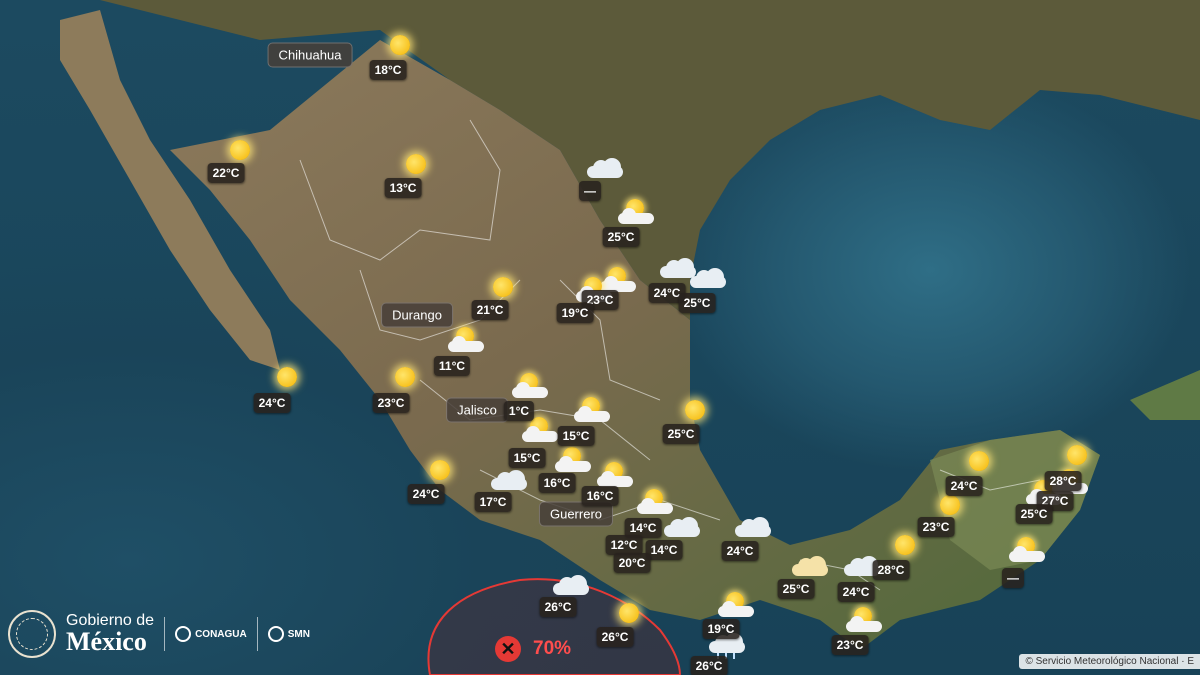  What do you see at coordinates (417, 315) in the screenshot?
I see `state-label-durango: Durango` at bounding box center [417, 315].